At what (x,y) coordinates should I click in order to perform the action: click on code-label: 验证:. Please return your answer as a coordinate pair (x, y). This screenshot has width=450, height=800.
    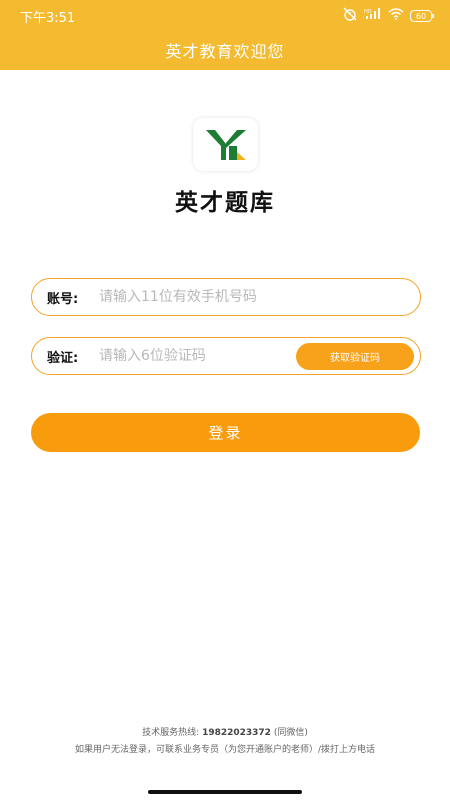
    Looking at the image, I should click on (63, 358).